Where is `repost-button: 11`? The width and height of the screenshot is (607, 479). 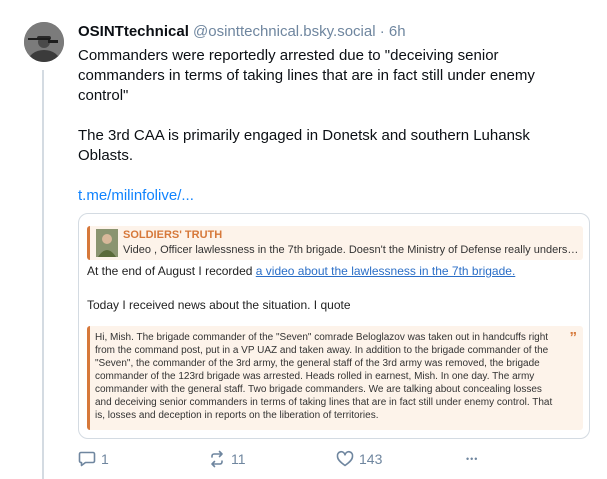 repost-button: 11 is located at coordinates (227, 459).